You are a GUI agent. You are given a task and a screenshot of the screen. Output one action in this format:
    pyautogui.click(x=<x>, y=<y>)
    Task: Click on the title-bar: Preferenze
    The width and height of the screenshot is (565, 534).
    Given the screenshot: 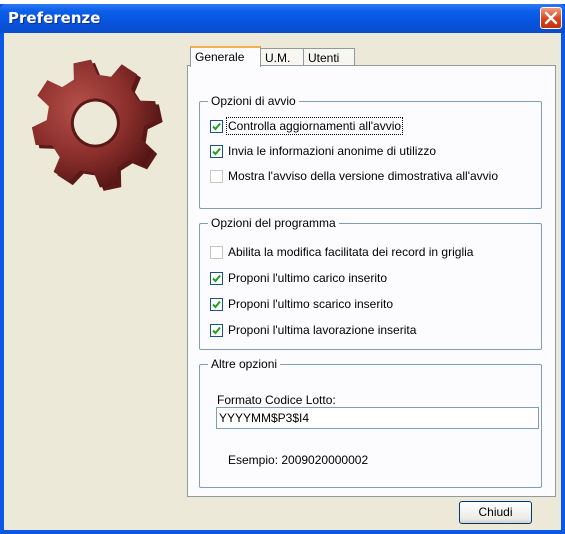 What is the action you would take?
    pyautogui.click(x=282, y=18)
    